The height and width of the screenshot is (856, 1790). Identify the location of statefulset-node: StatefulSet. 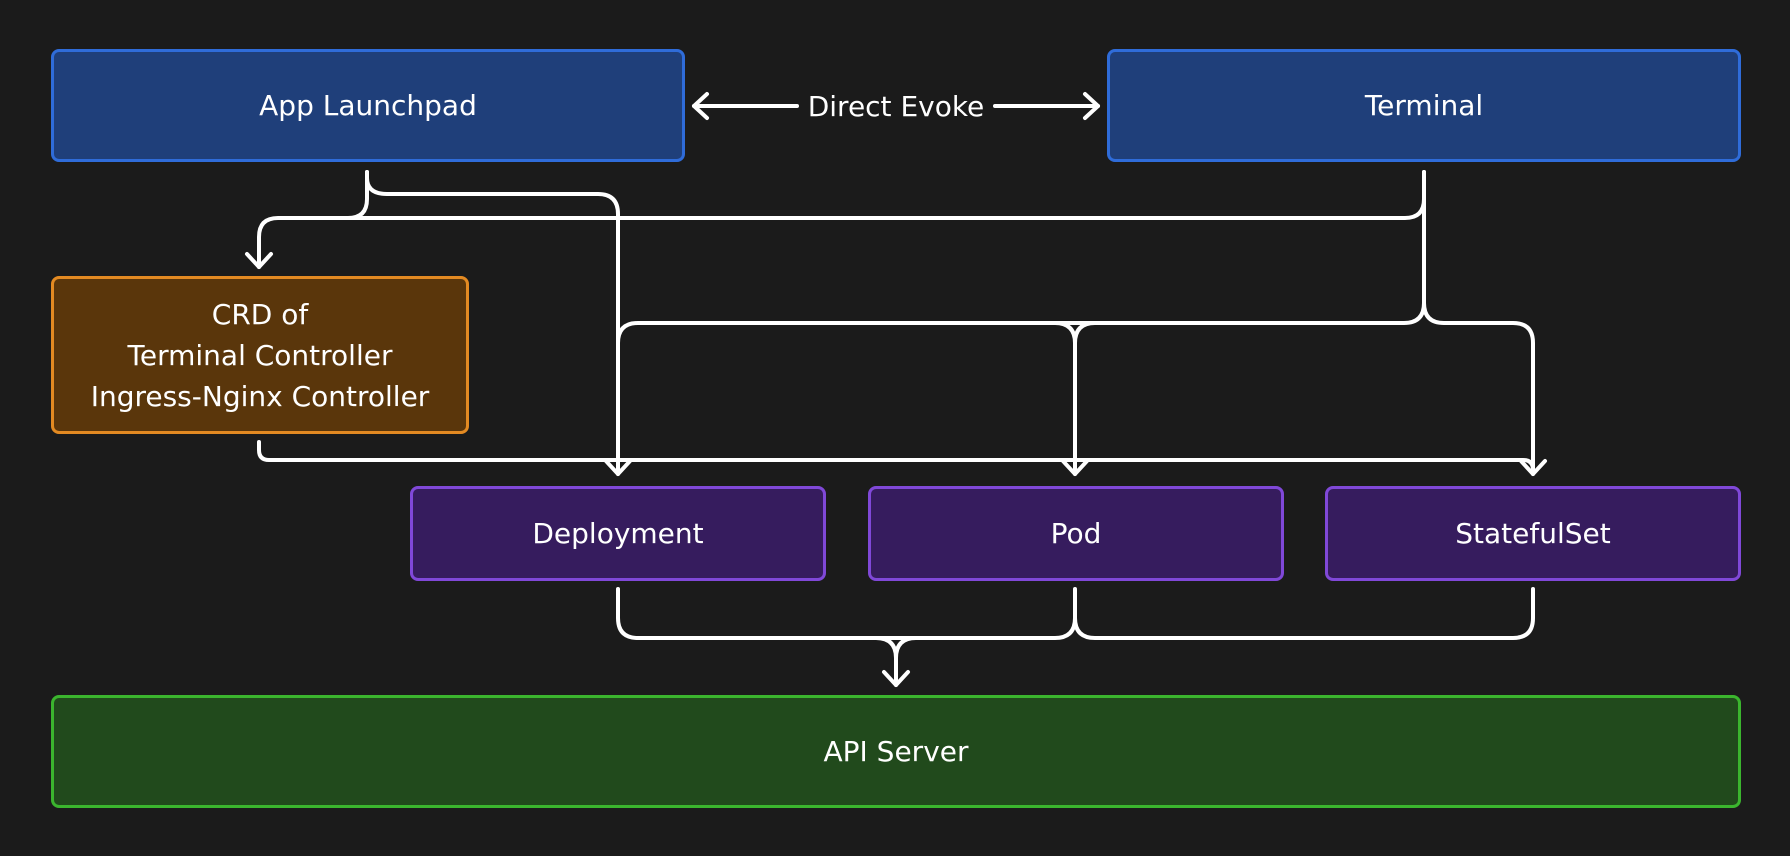
(1533, 533).